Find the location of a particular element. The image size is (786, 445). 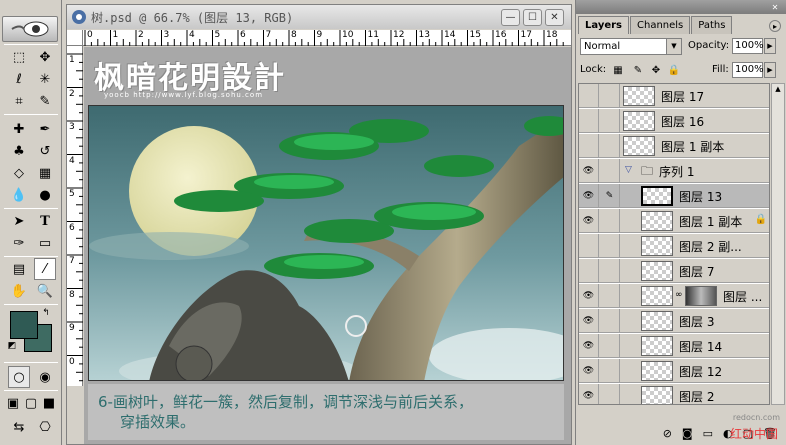

scroll-up-icon: ▲ is located at coordinates (778, 90).